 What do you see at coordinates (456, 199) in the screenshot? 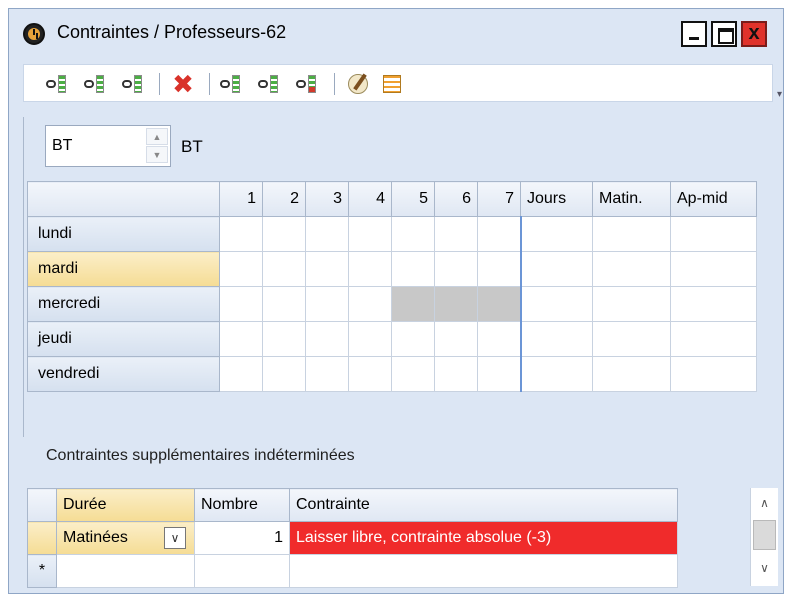
I see `column-header: 6` at bounding box center [456, 199].